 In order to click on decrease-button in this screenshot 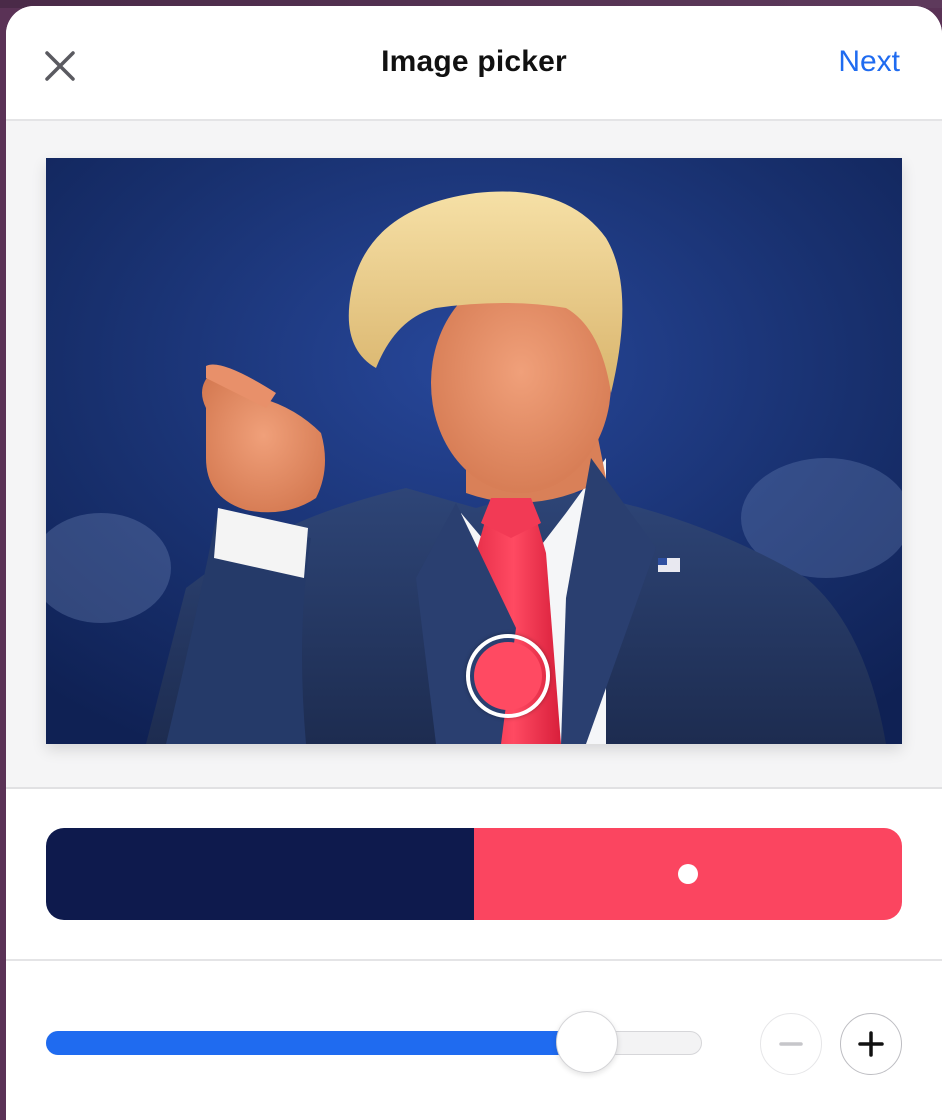, I will do `click(791, 1044)`.